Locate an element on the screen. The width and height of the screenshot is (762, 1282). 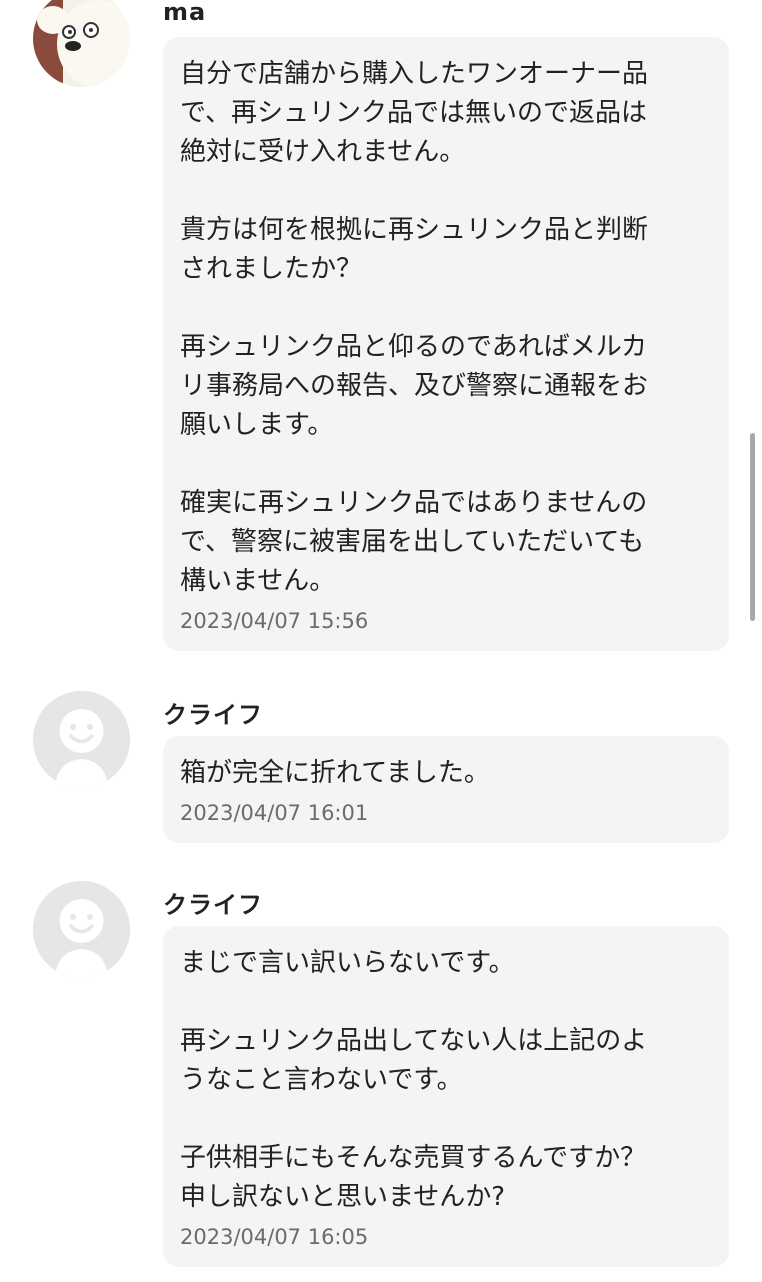
message-text-line: で、警察に被害届を出していただいても is located at coordinates (412, 542).